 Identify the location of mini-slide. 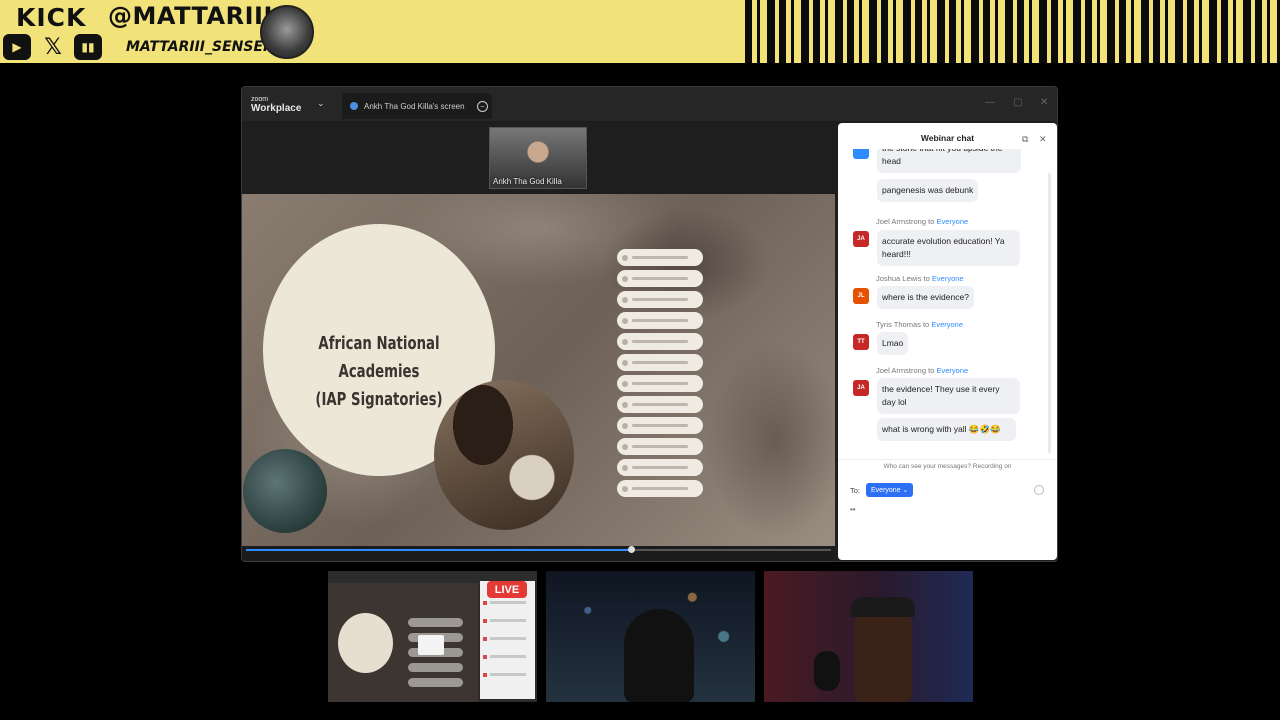
(403, 642).